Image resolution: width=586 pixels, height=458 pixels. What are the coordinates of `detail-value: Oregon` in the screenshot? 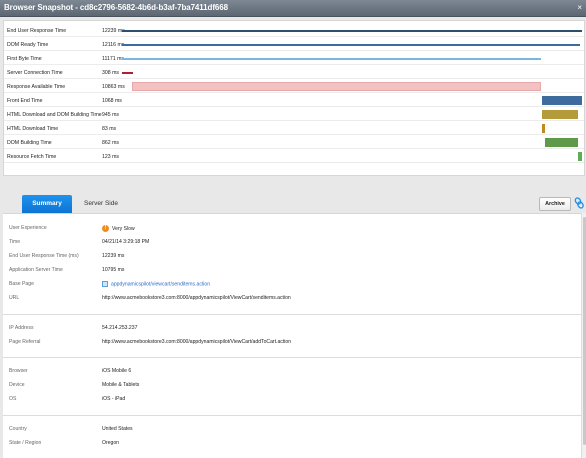 It's located at (110, 443).